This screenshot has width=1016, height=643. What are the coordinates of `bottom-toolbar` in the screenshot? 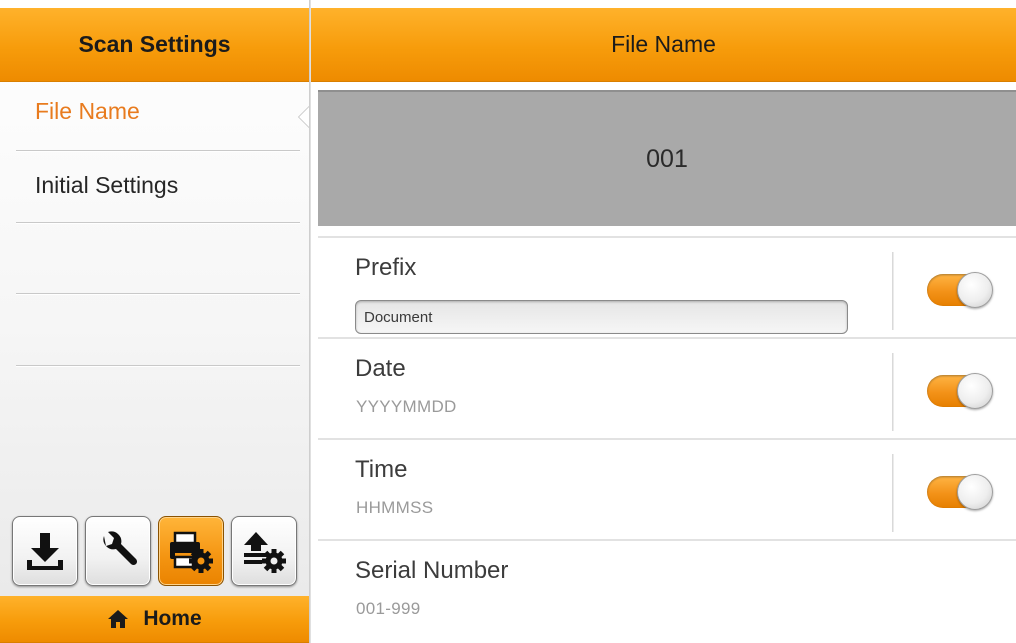 It's located at (154, 553).